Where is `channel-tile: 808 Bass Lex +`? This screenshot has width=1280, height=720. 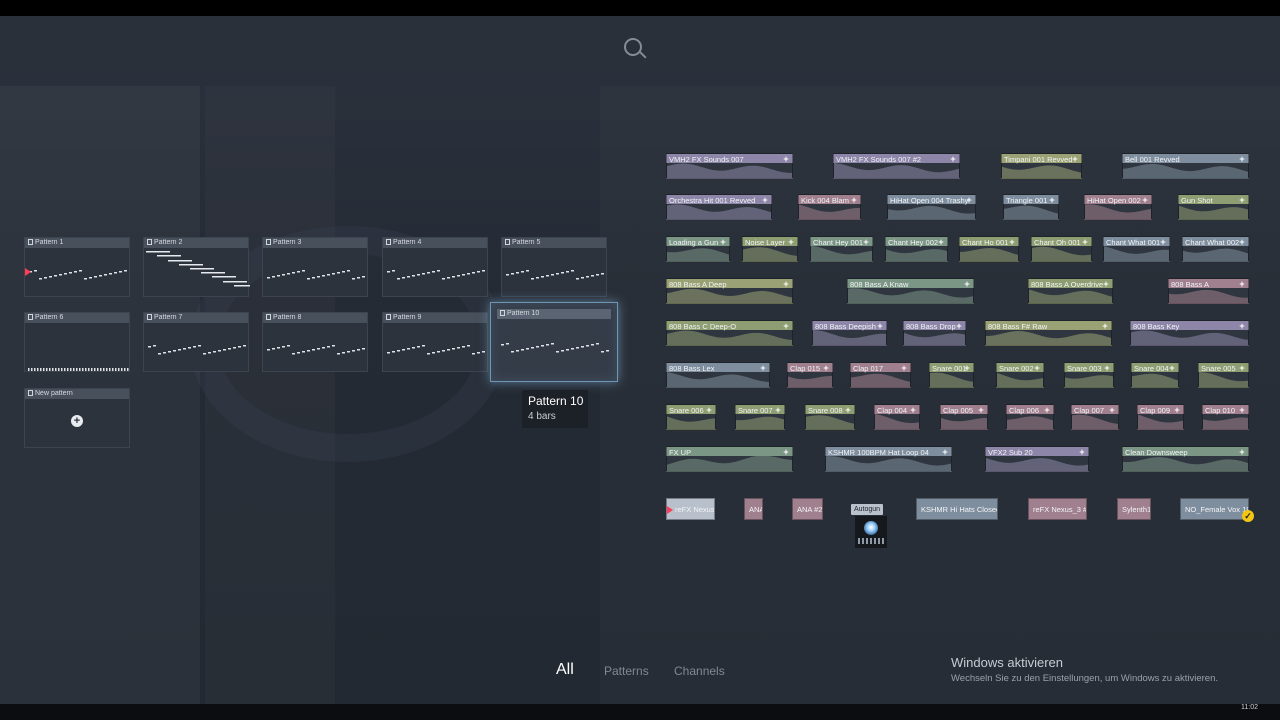
channel-tile: 808 Bass Lex + is located at coordinates (718, 375).